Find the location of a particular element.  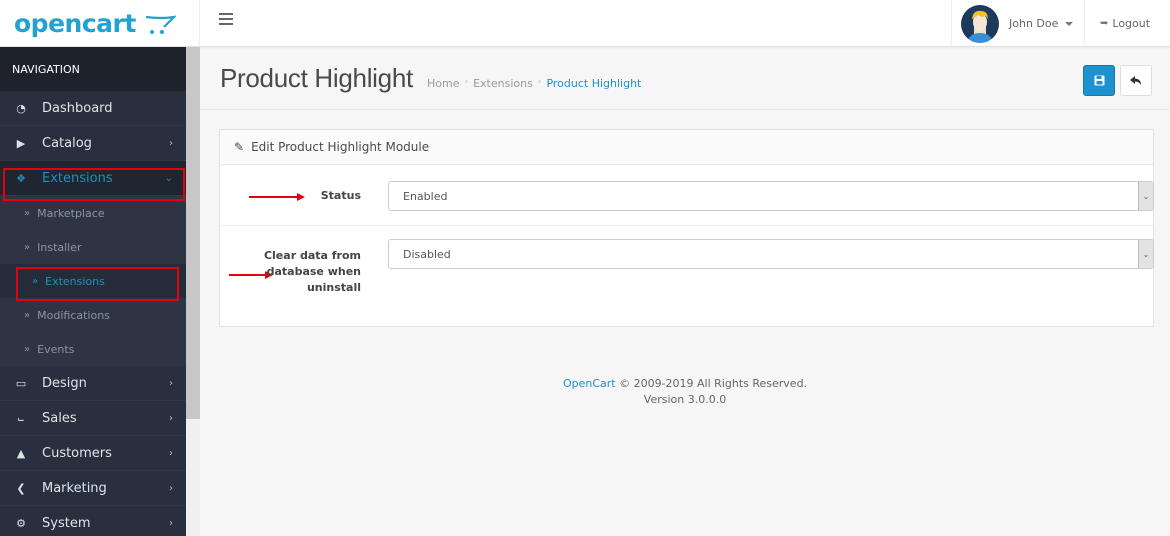

submenu-item-extensions: » Extensions is located at coordinates (93, 281).